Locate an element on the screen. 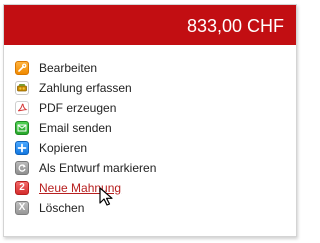 This screenshot has height=243, width=320. invoice-amount: 833,00 CHF is located at coordinates (235, 26).